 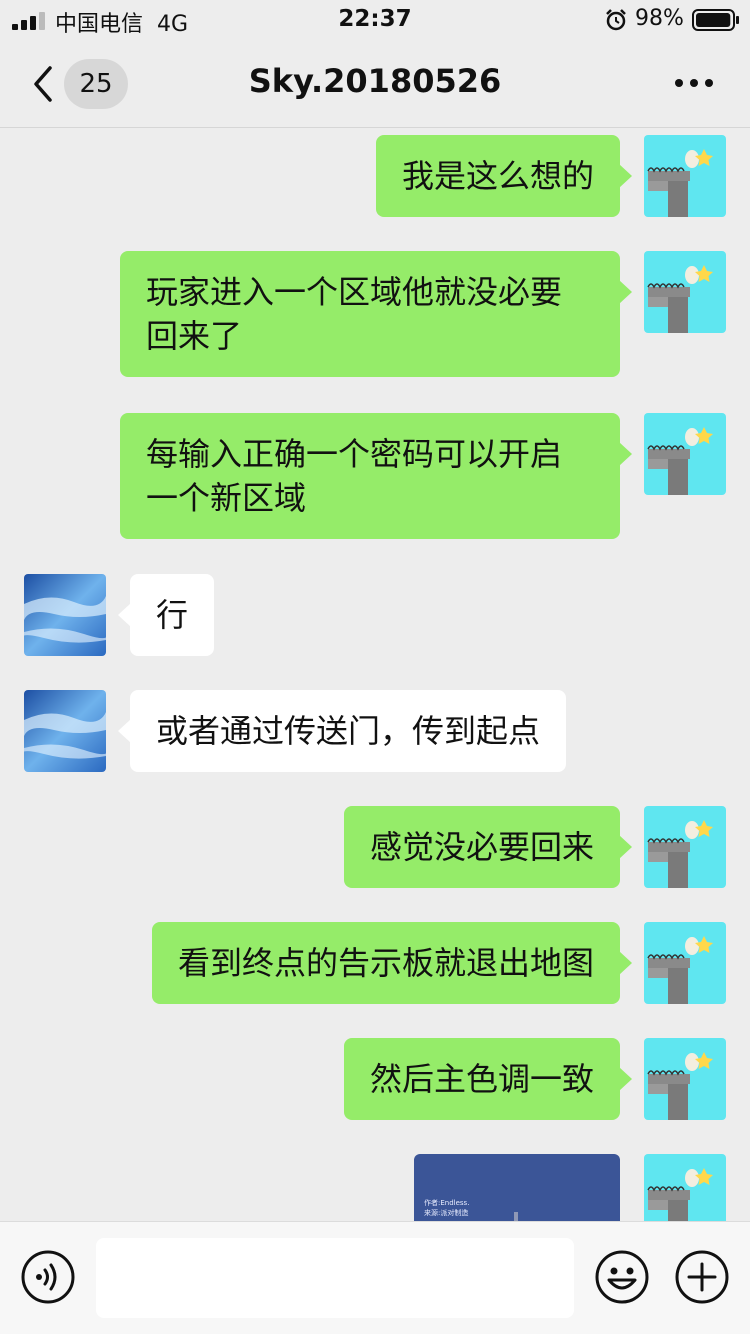 I want to click on message-bubble-self: 看到终点的告示板就退出地图, so click(x=392, y=963).